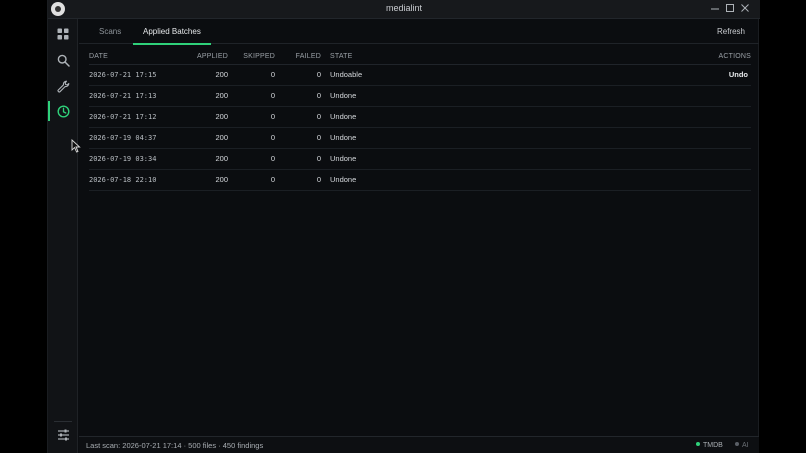  I want to click on wrench-icon, so click(62, 86).